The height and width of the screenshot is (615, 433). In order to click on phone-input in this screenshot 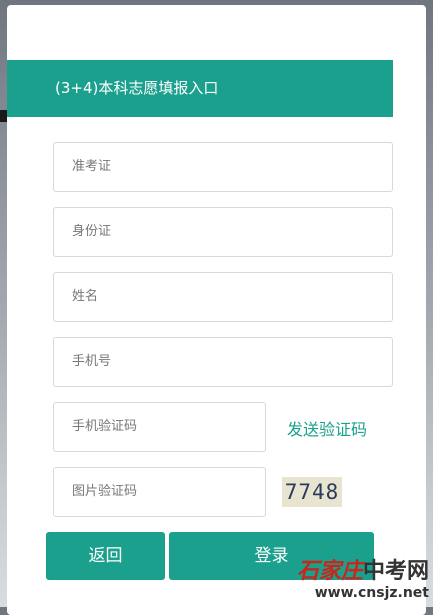, I will do `click(217, 361)`.